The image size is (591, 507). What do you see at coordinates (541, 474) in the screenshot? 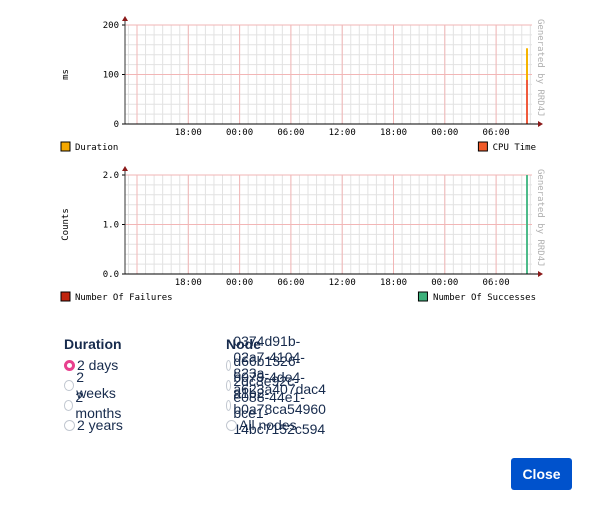
I see `close-button: Close` at bounding box center [541, 474].